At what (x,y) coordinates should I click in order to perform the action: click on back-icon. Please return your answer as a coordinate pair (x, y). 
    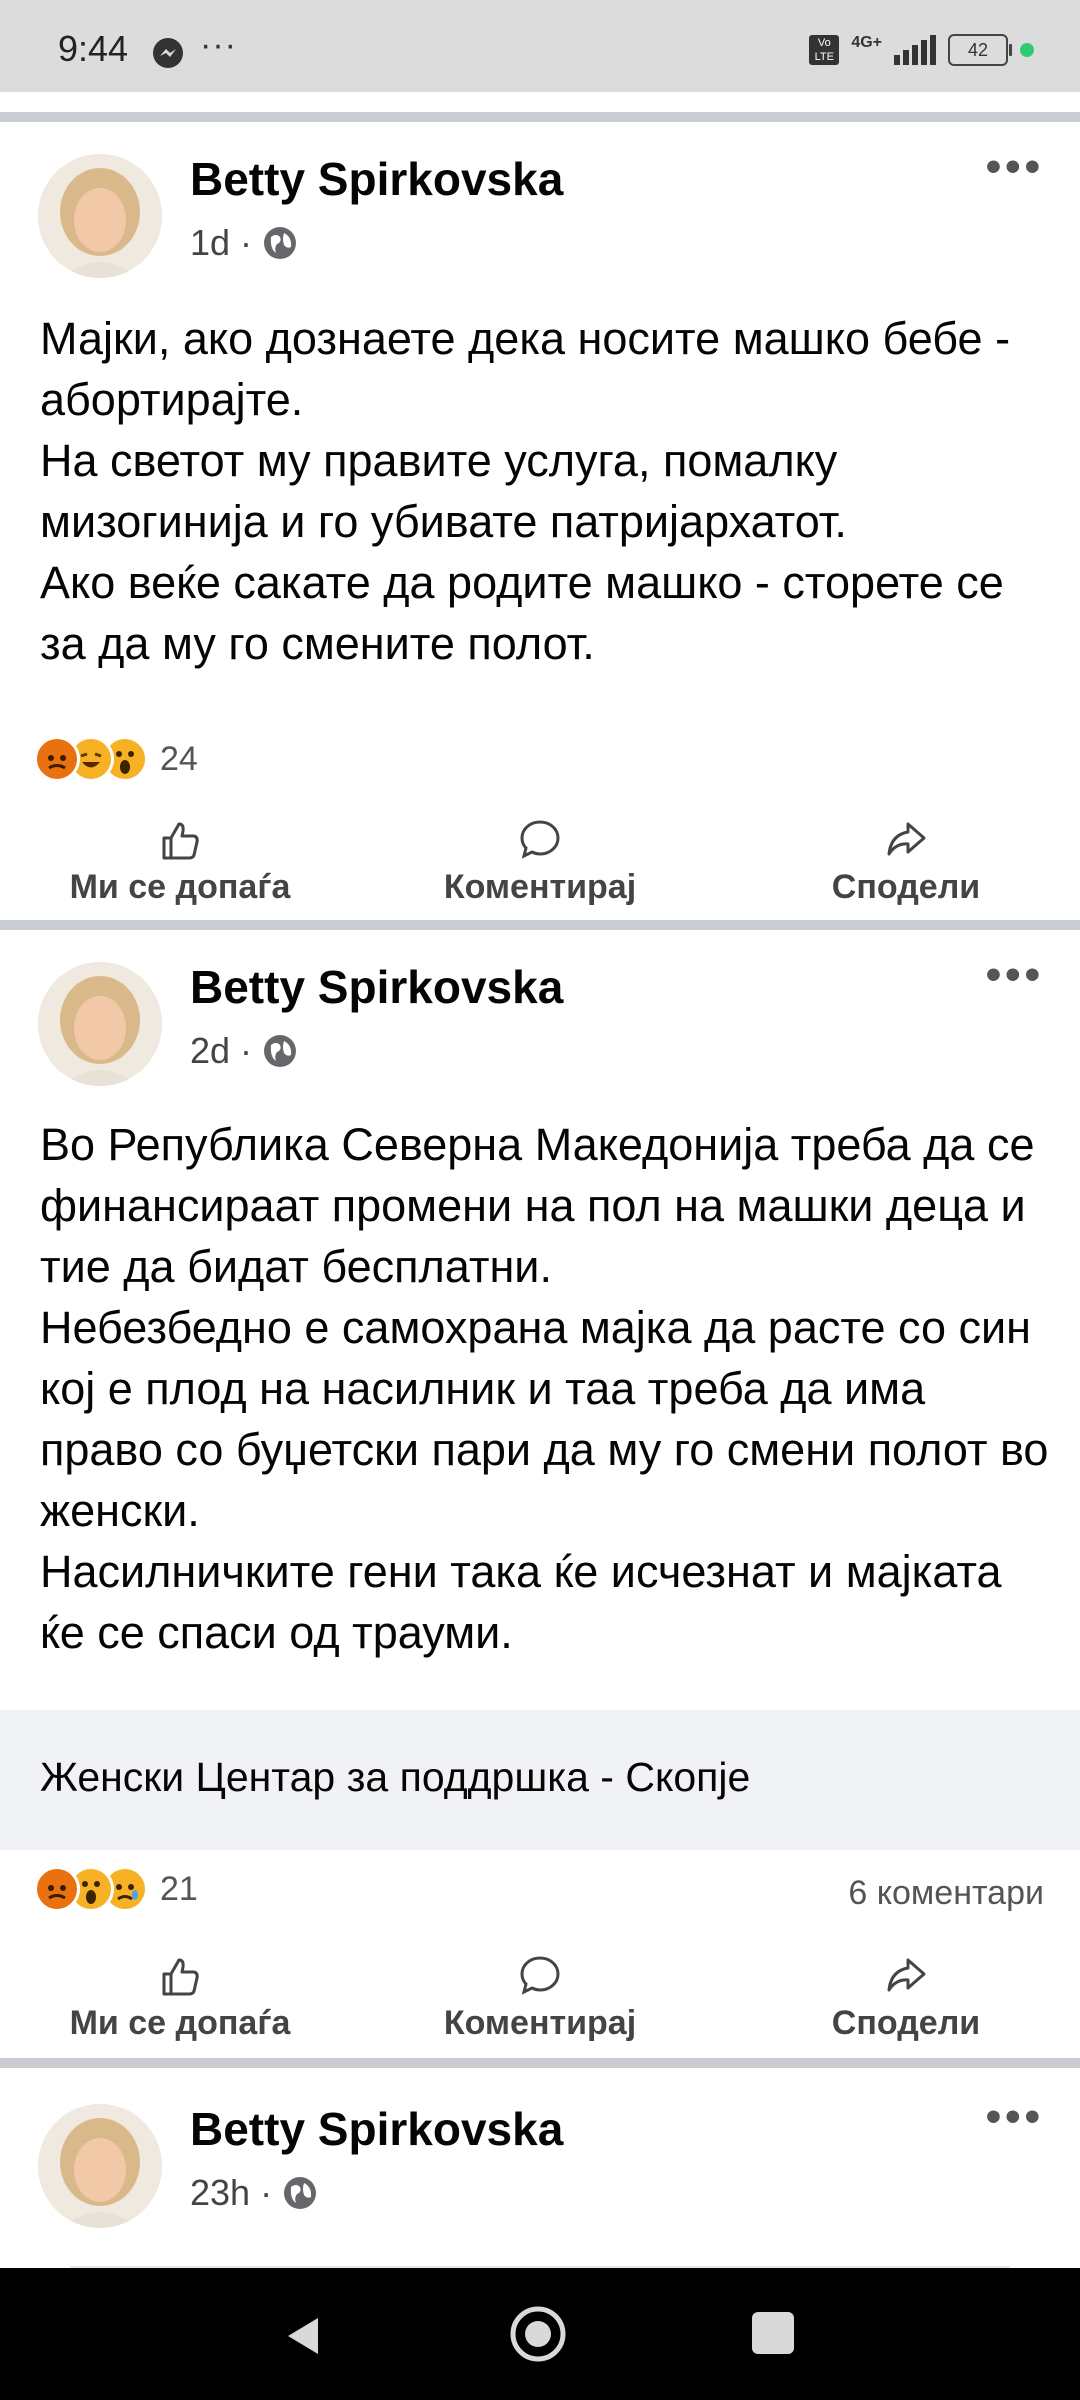
    Looking at the image, I should click on (302, 2336).